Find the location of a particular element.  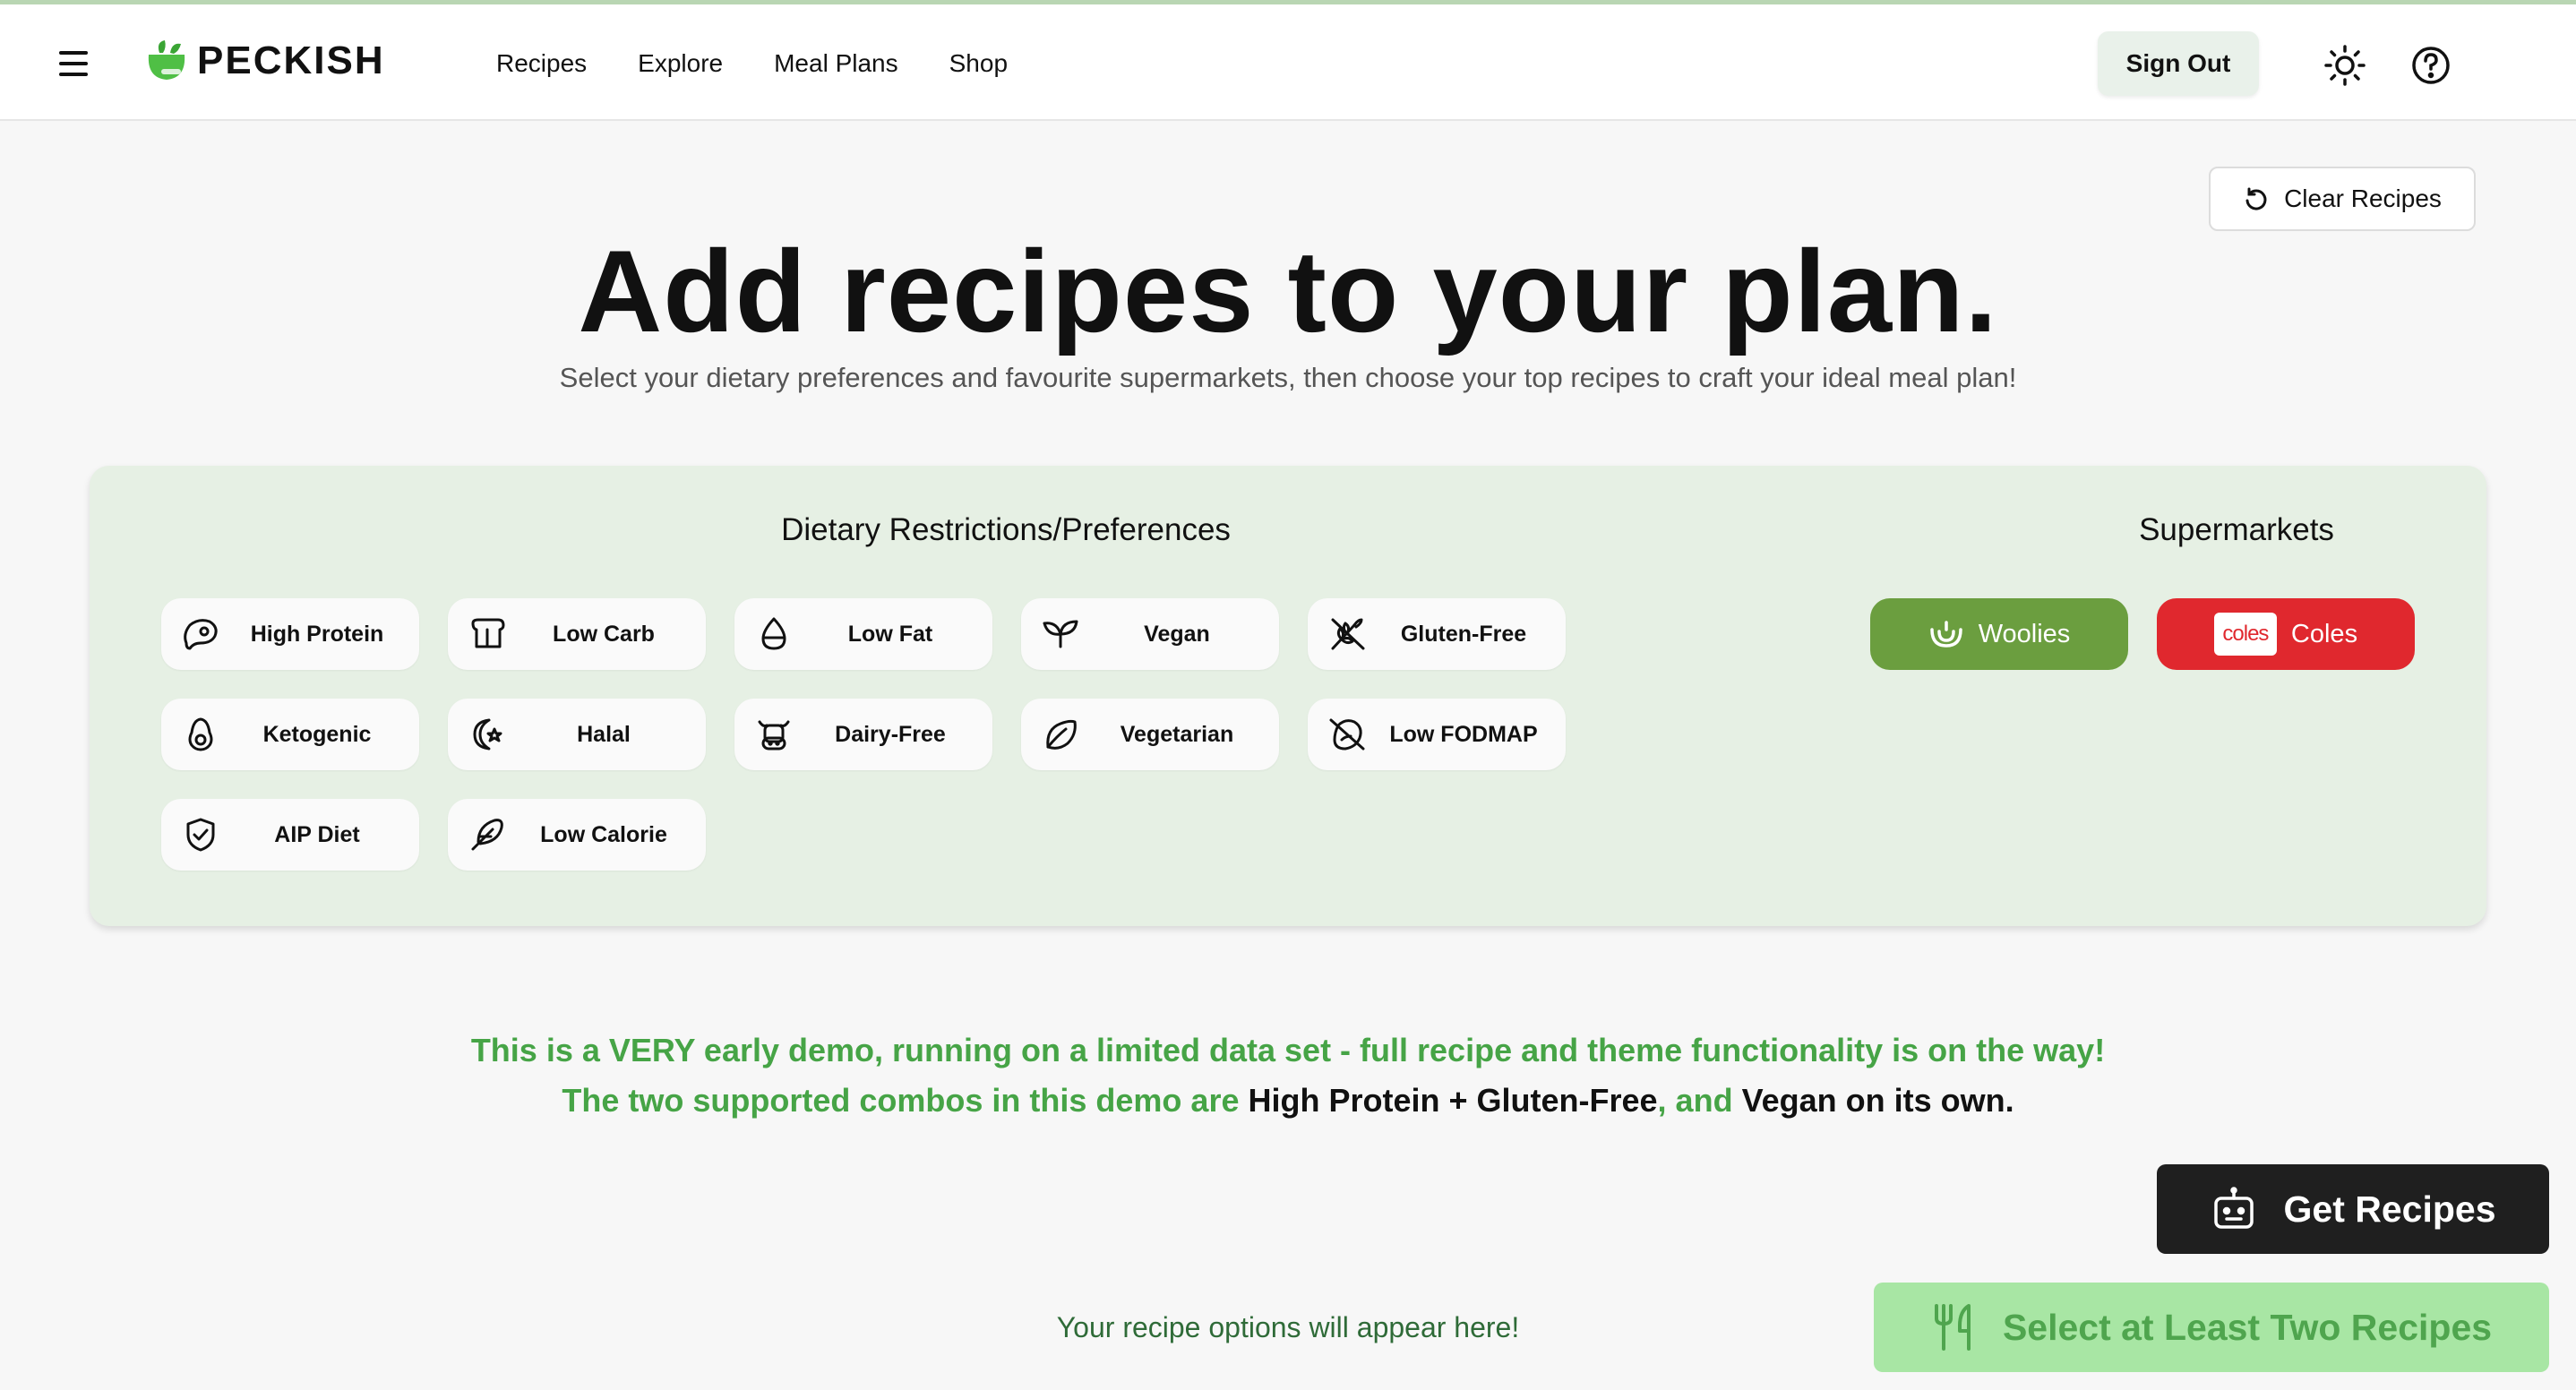

woolies-label: Woolies is located at coordinates (2024, 633).